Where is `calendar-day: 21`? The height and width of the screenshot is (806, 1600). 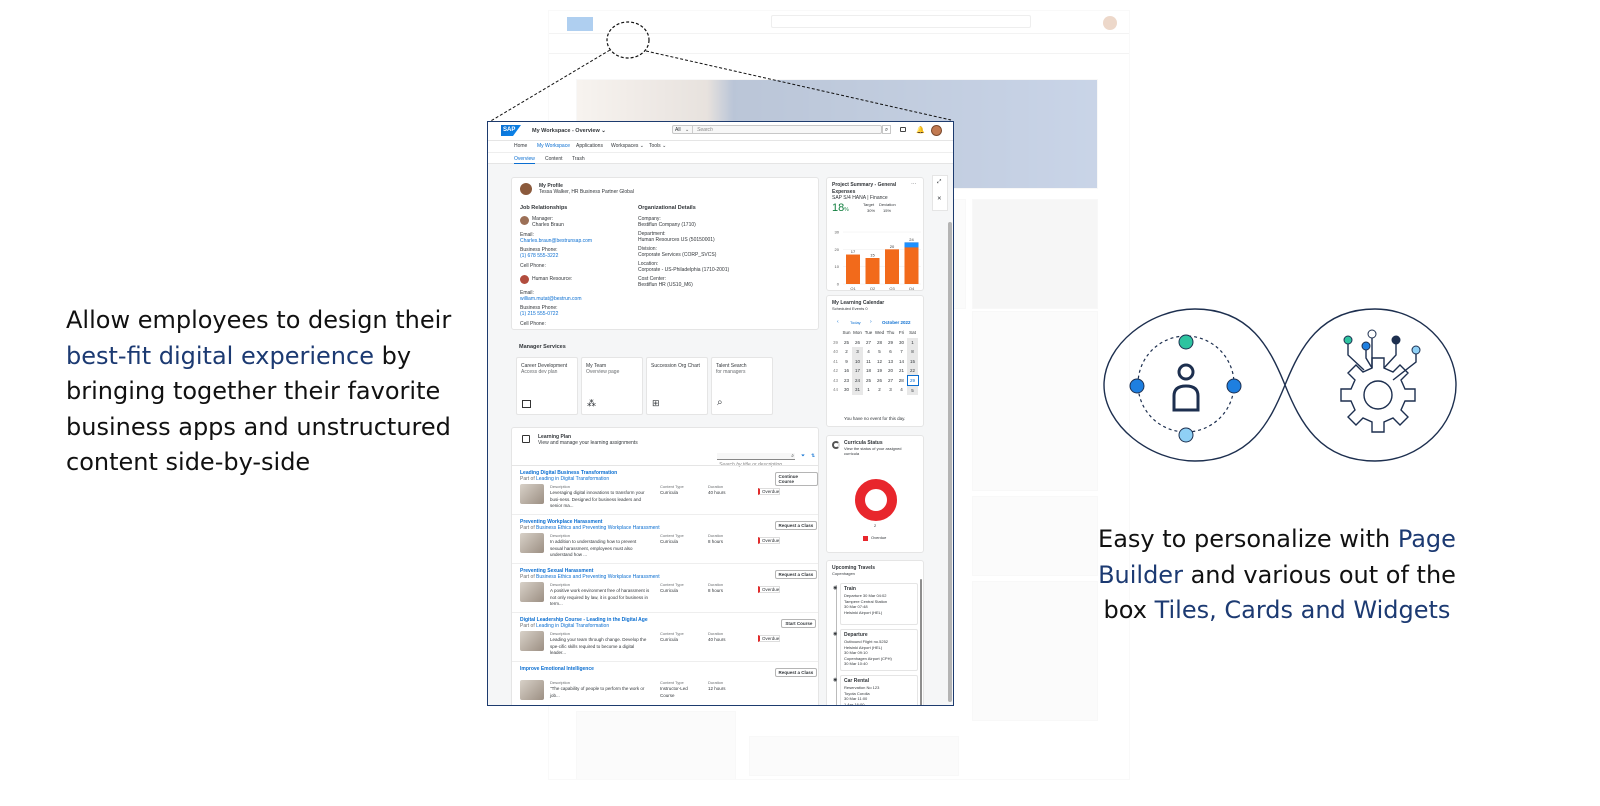
calendar-day: 21 is located at coordinates (901, 371).